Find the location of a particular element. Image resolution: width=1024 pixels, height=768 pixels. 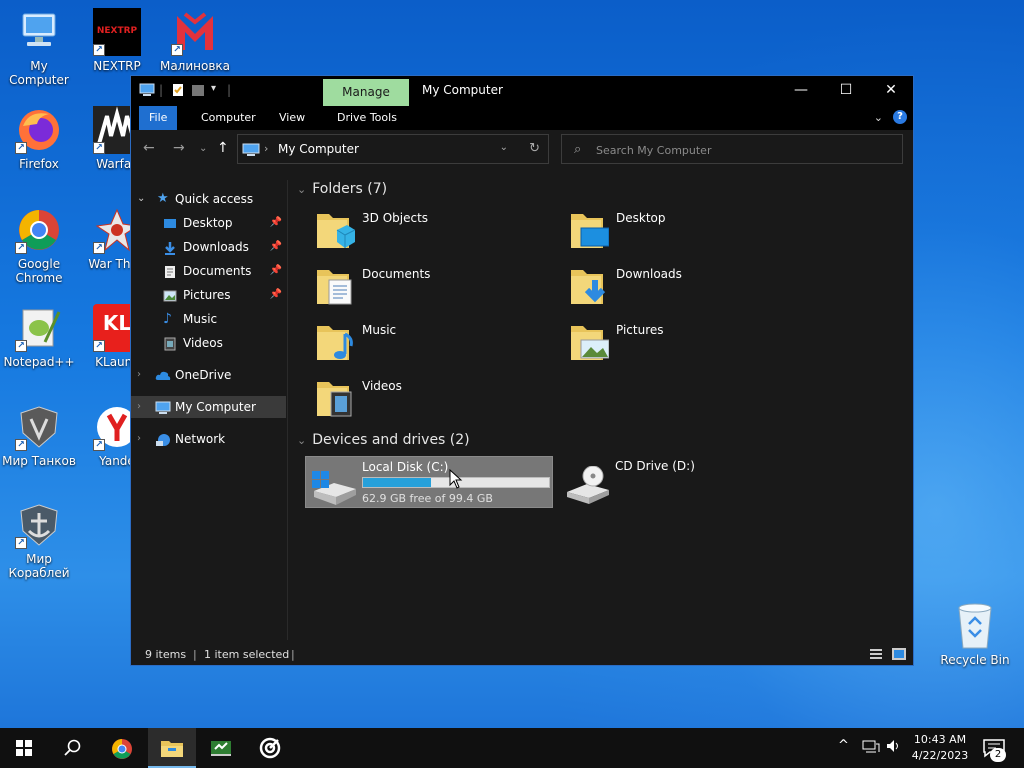

network-tray-icon is located at coordinates (871, 749).